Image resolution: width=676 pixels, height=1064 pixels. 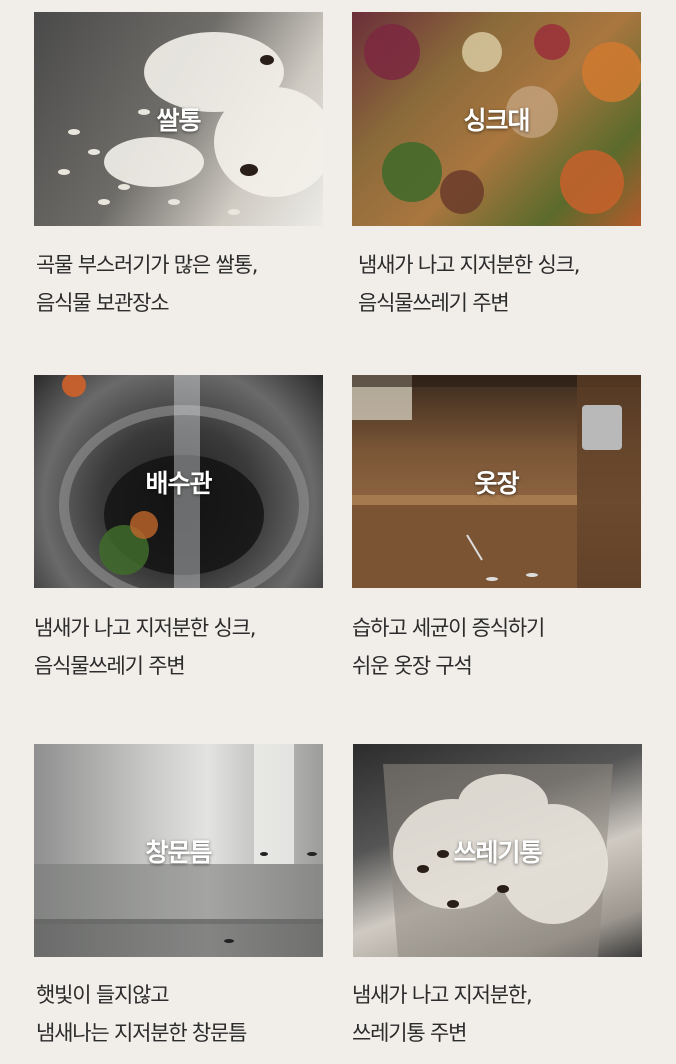 I want to click on window-gap-image: 창문틈, so click(x=178, y=850).